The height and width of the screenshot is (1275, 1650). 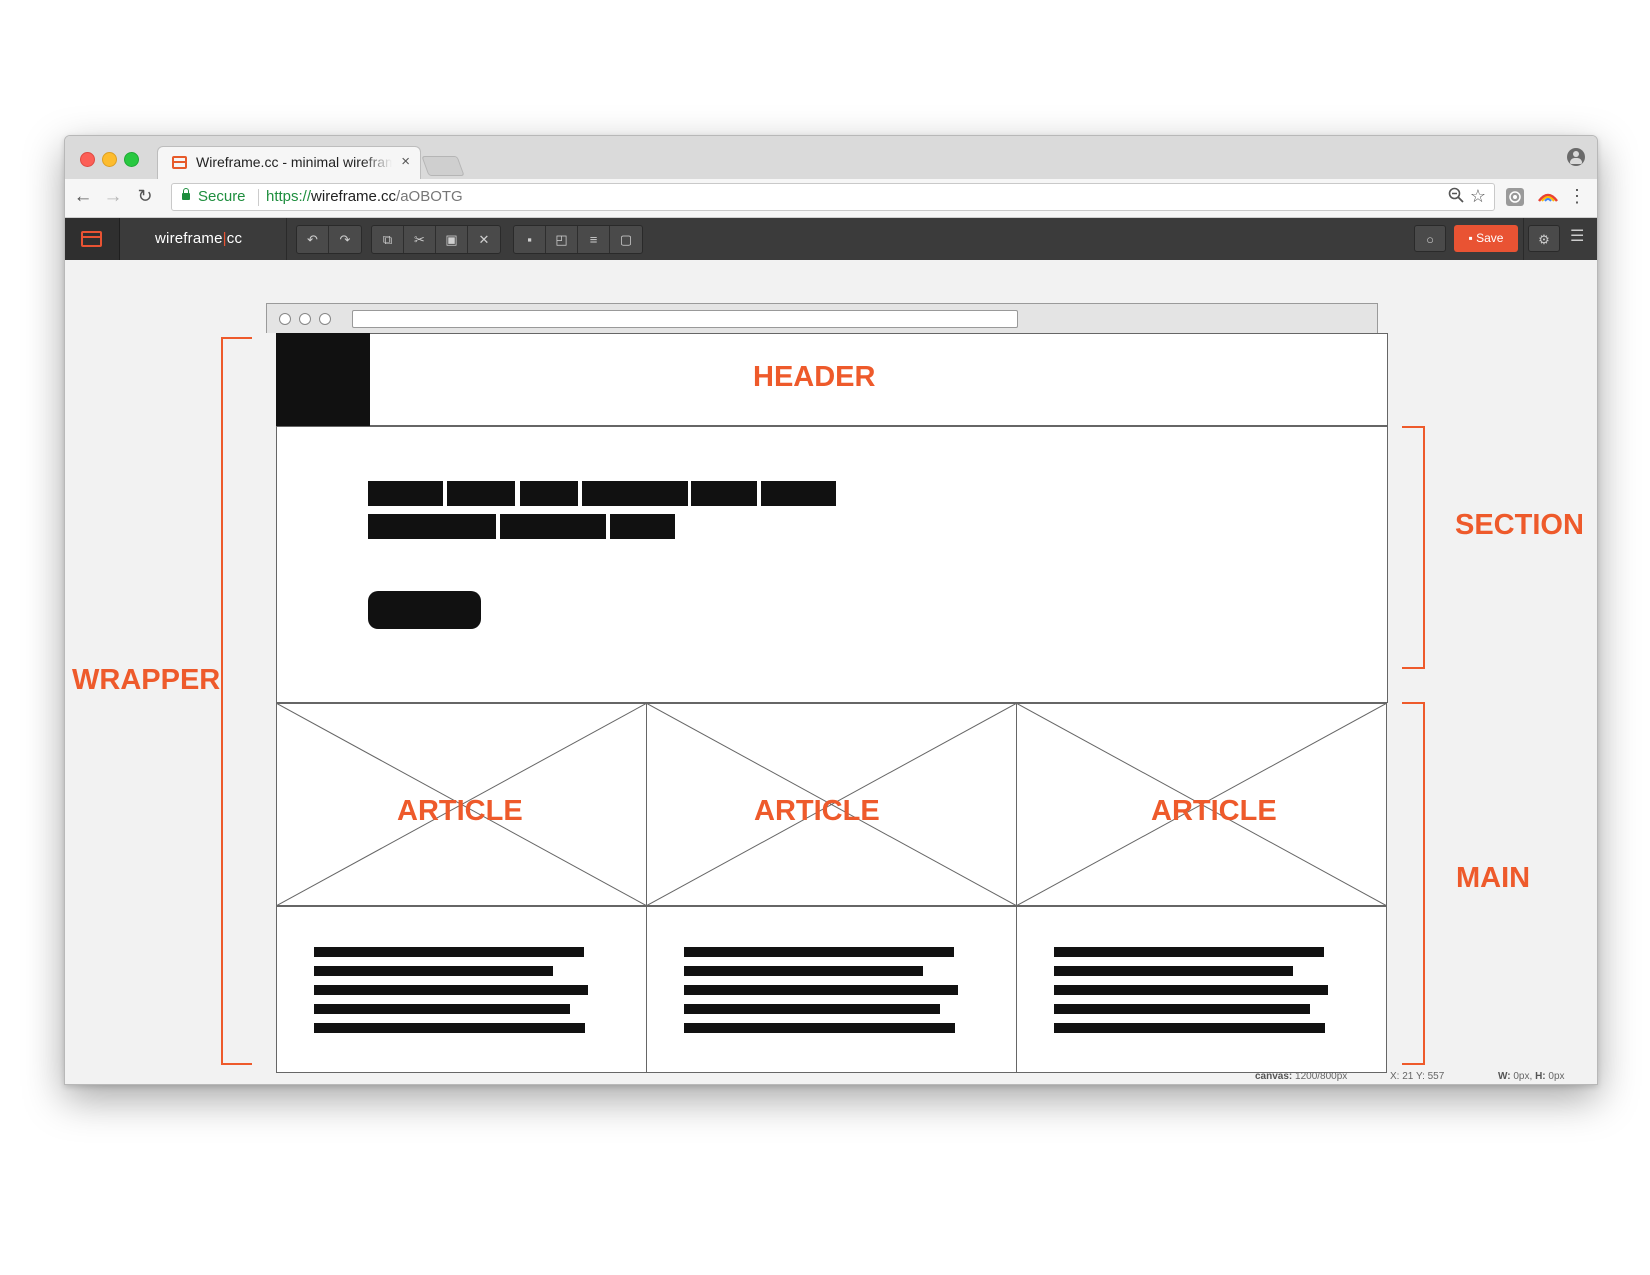 I want to click on wireframe-section, so click(x=832, y=564).